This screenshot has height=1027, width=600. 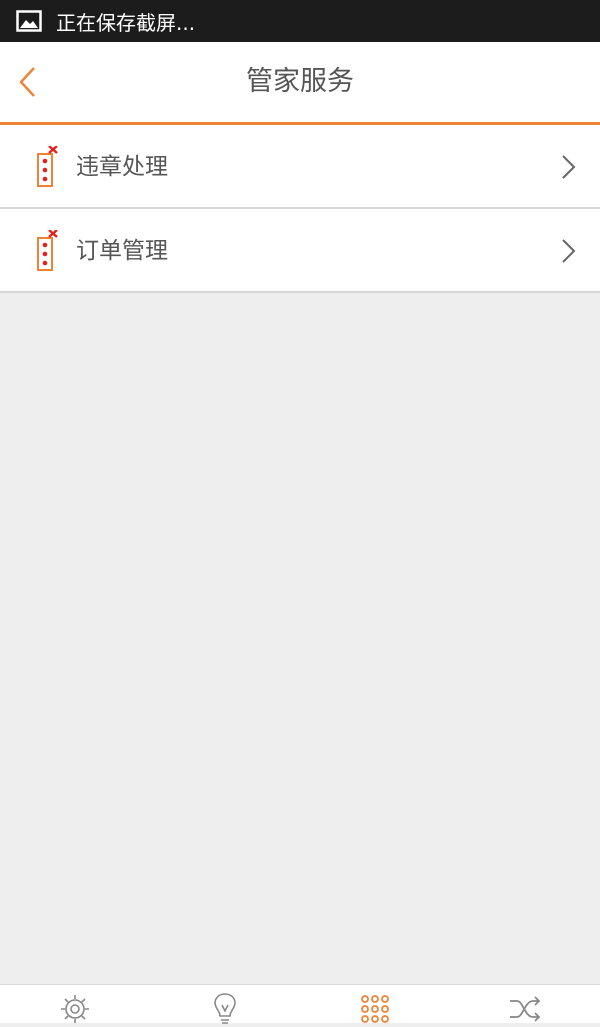 I want to click on image-icon, so click(x=29, y=21).